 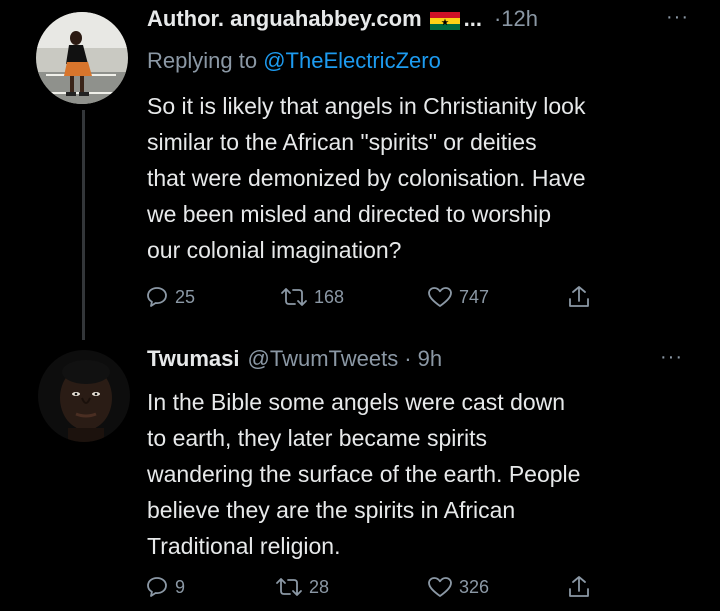 I want to click on retweet-button: 168, so click(x=312, y=297).